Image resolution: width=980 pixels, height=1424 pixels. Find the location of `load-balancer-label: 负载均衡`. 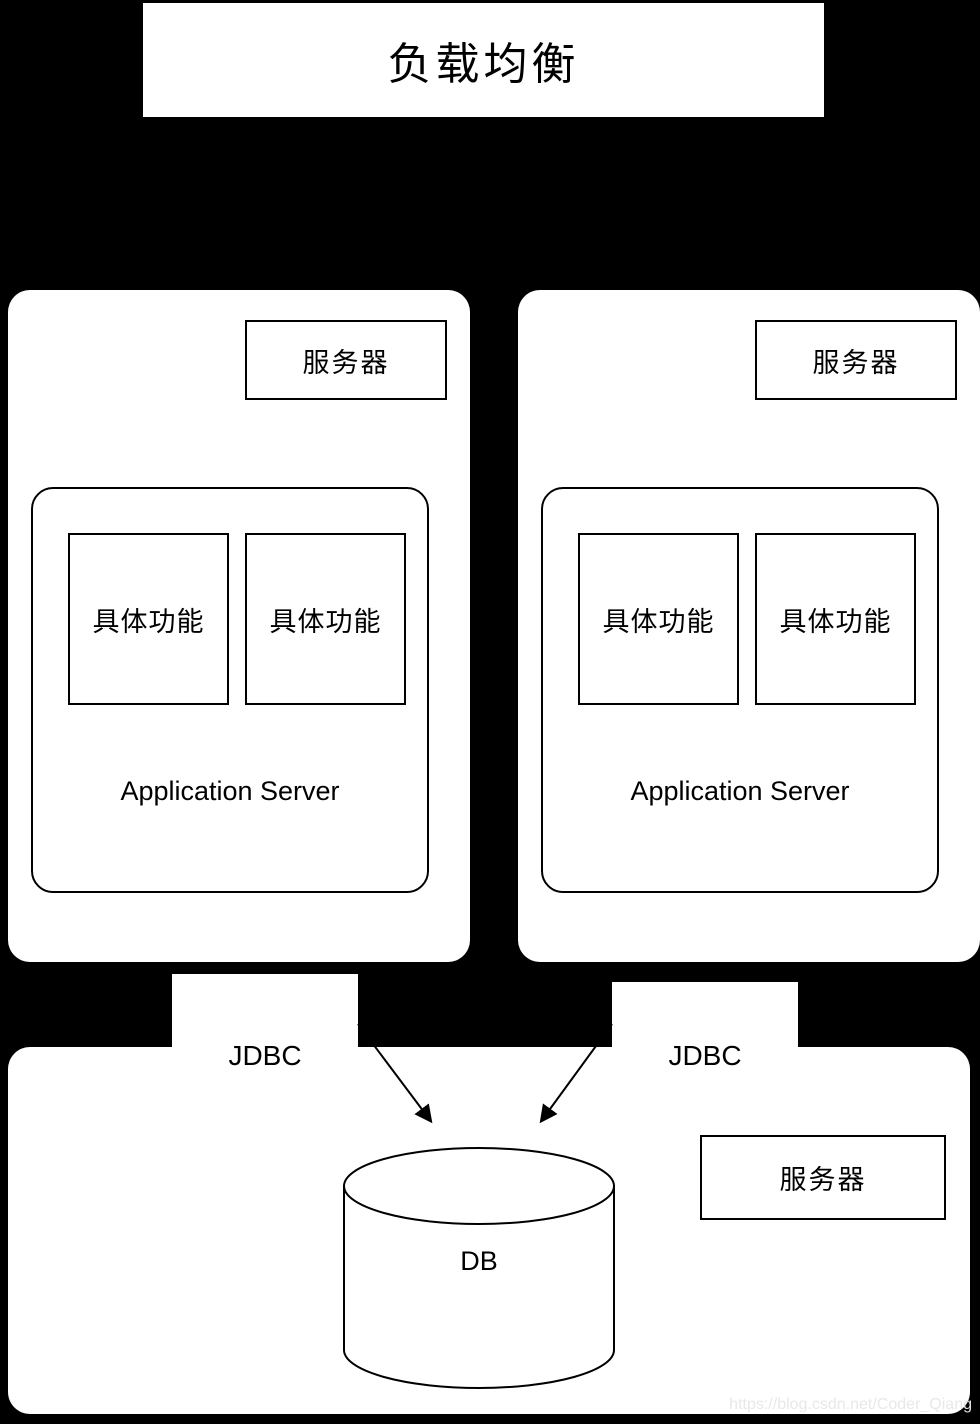

load-balancer-label: 负载均衡 is located at coordinates (483, 64).